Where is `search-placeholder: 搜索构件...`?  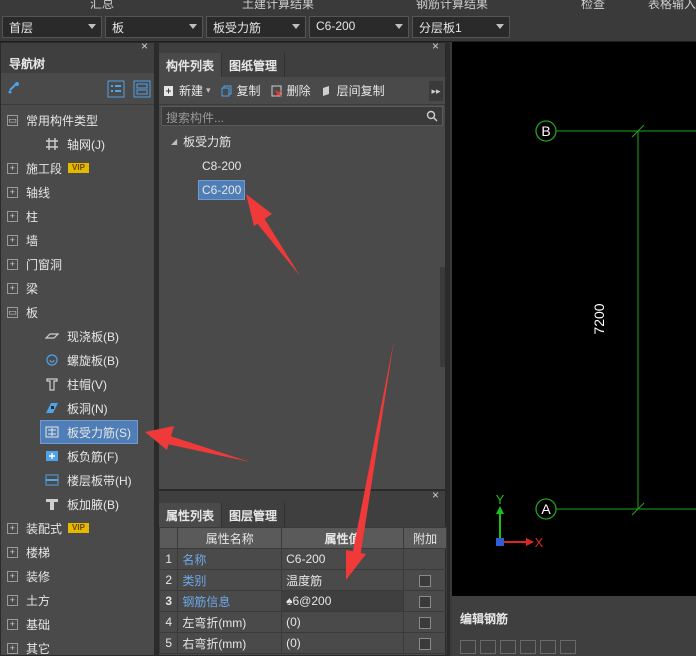 search-placeholder: 搜索构件... is located at coordinates (195, 118).